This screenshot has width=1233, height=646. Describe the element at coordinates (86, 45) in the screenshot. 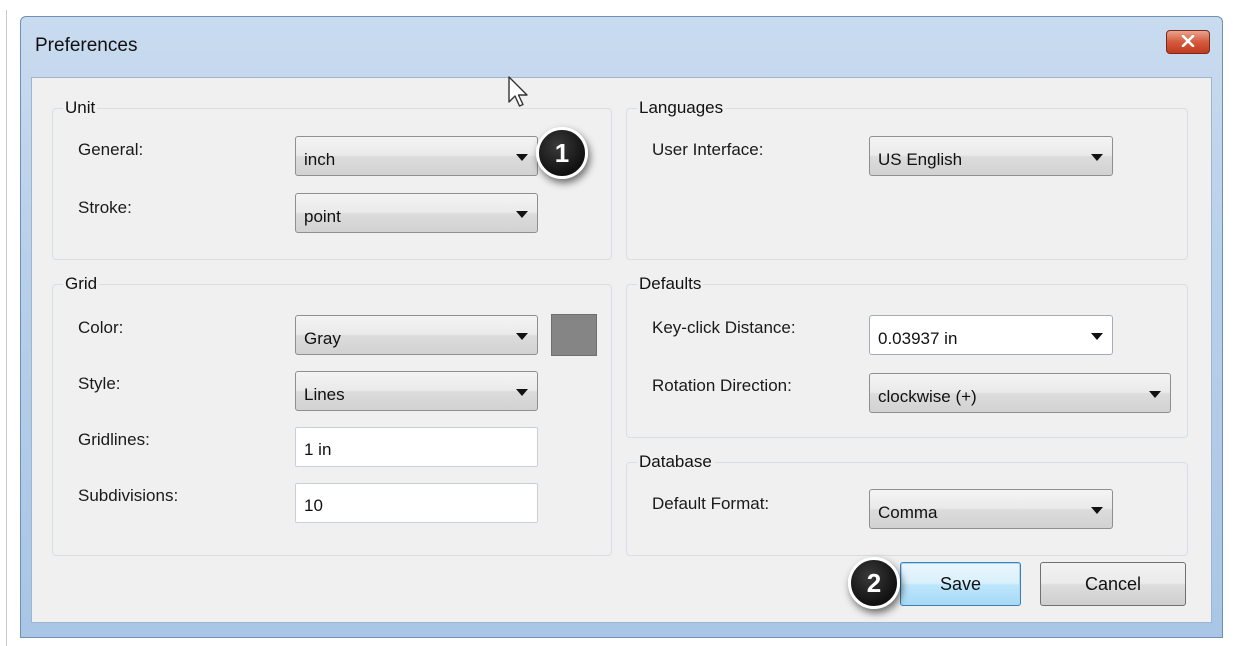

I see `window-title: Preferences` at that location.